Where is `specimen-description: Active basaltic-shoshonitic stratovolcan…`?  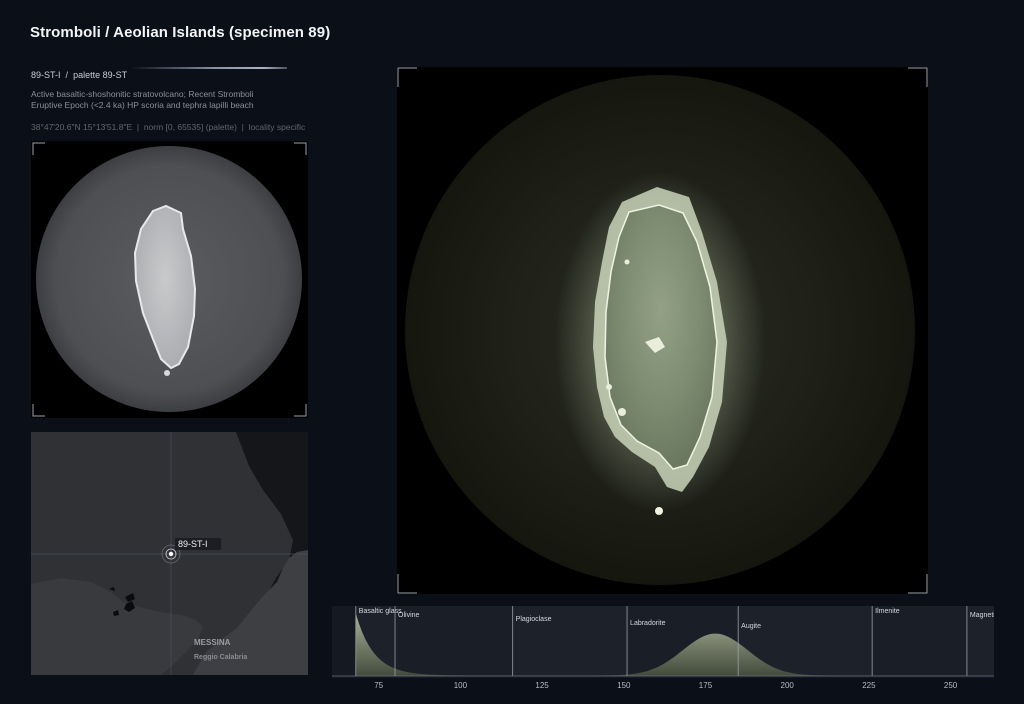
specimen-description: Active basaltic-shoshonitic stratovolcan… is located at coordinates (142, 99).